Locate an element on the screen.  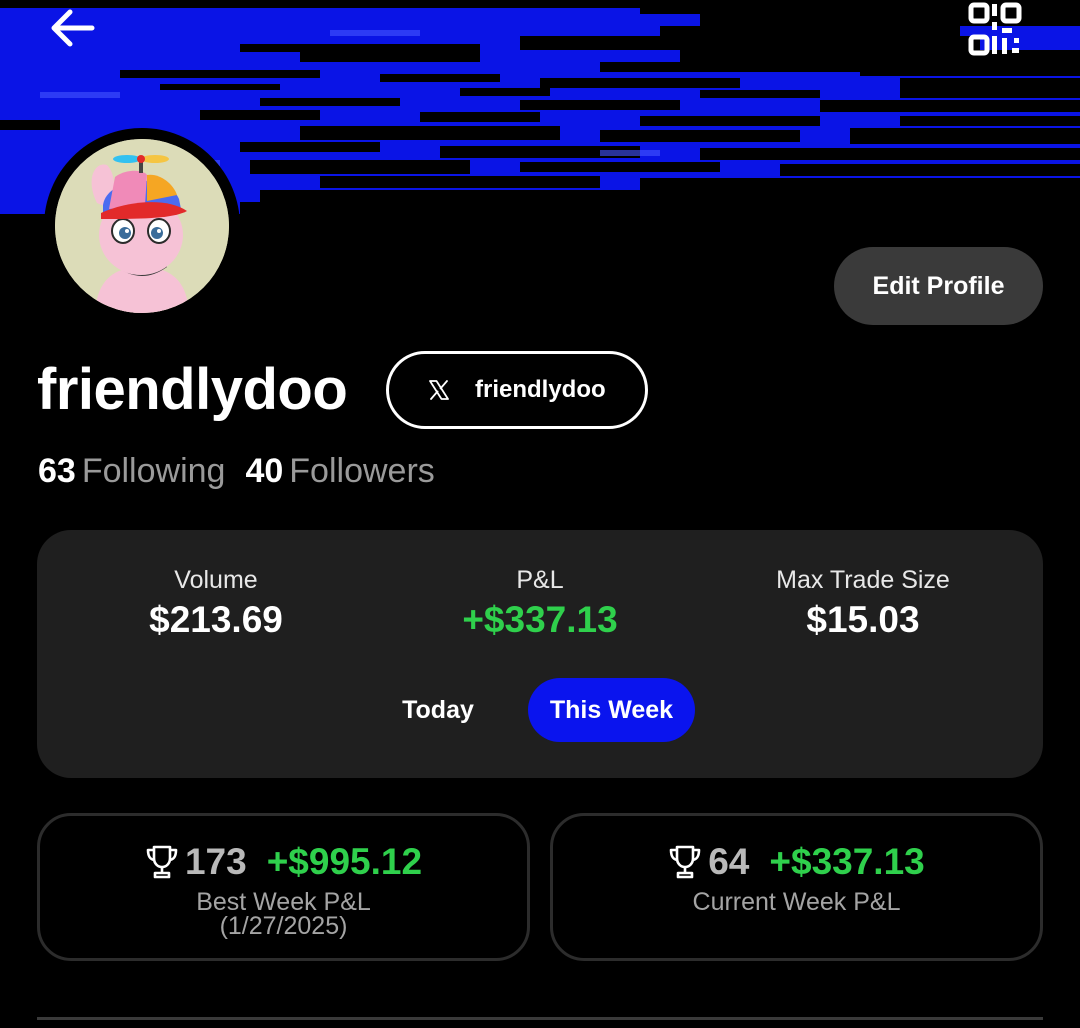
best-week-pnl: +$995.12 is located at coordinates (344, 861).